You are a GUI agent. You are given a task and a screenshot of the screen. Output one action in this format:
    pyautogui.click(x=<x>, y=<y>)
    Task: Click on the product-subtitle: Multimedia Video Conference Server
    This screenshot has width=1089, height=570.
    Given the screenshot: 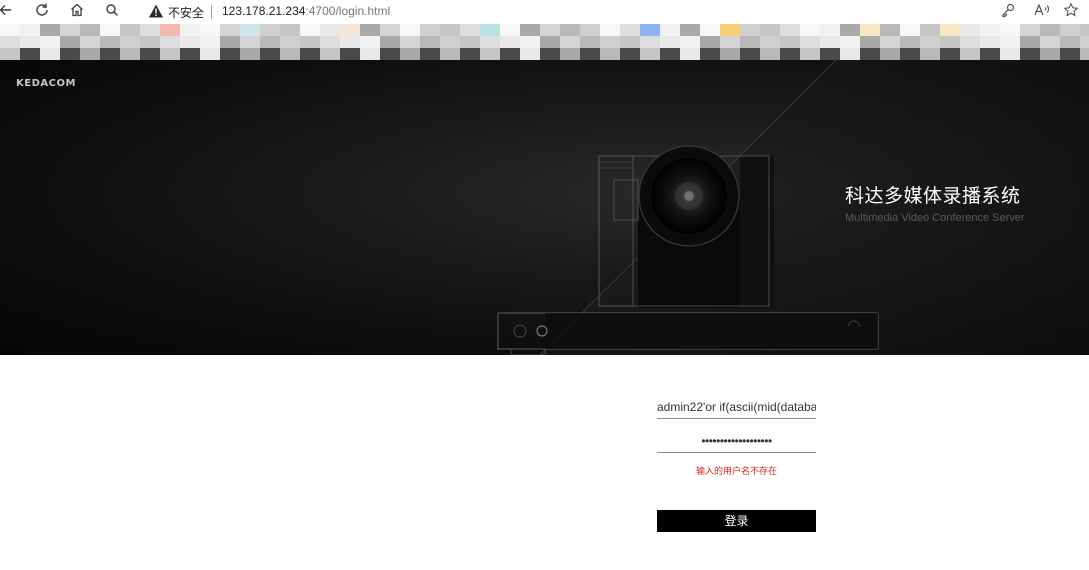 What is the action you would take?
    pyautogui.click(x=935, y=218)
    